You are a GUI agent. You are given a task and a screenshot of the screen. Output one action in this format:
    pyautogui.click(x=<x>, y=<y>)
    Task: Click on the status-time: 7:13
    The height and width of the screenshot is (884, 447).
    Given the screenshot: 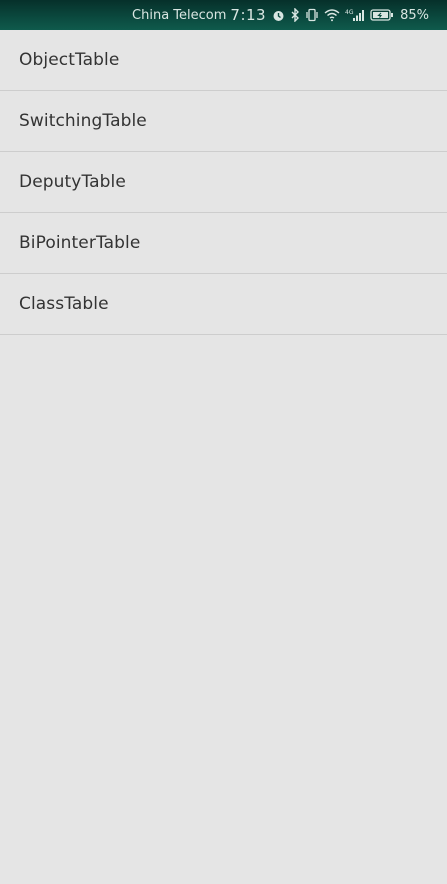 What is the action you would take?
    pyautogui.click(x=248, y=15)
    